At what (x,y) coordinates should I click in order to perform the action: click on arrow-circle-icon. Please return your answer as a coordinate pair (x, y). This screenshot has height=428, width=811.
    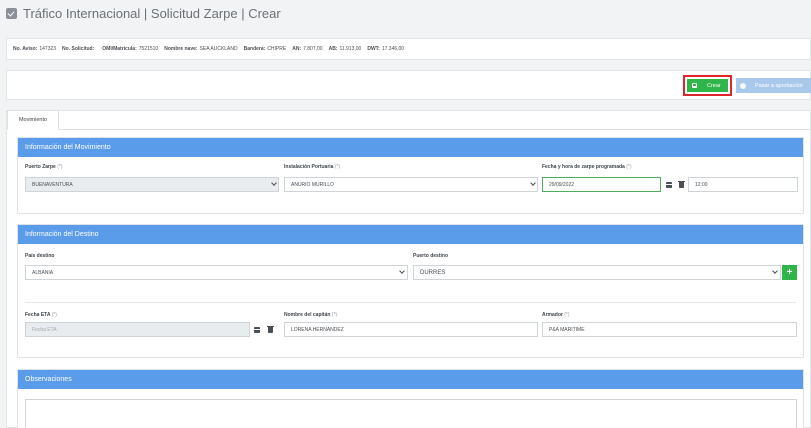
    Looking at the image, I should click on (743, 85).